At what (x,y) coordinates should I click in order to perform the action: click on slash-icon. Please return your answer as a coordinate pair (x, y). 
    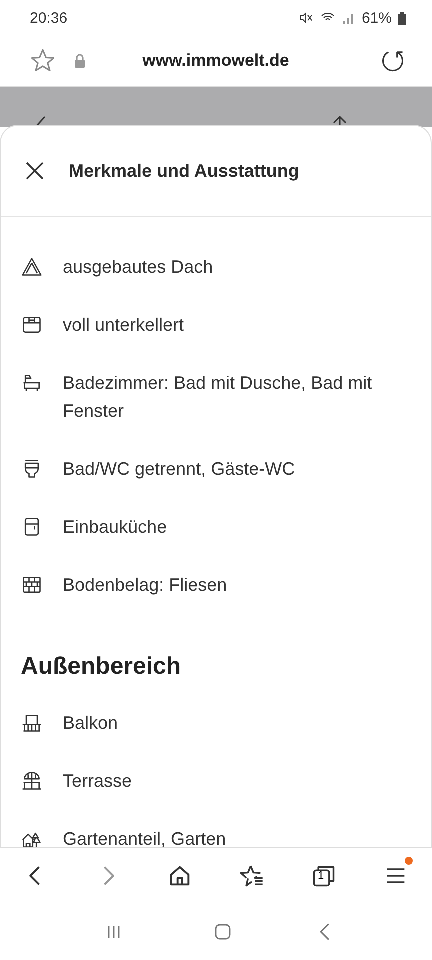
    Looking at the image, I should click on (41, 121).